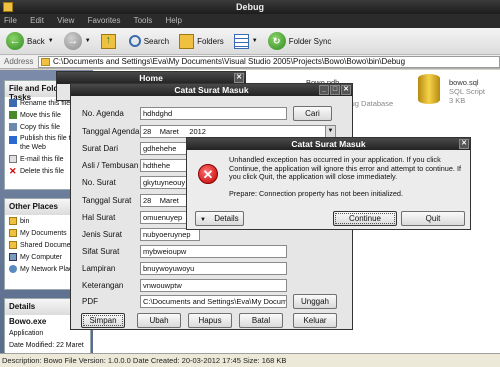 The image size is (500, 367). Describe the element at coordinates (324, 90) in the screenshot. I see `minimize-icon: _` at that location.